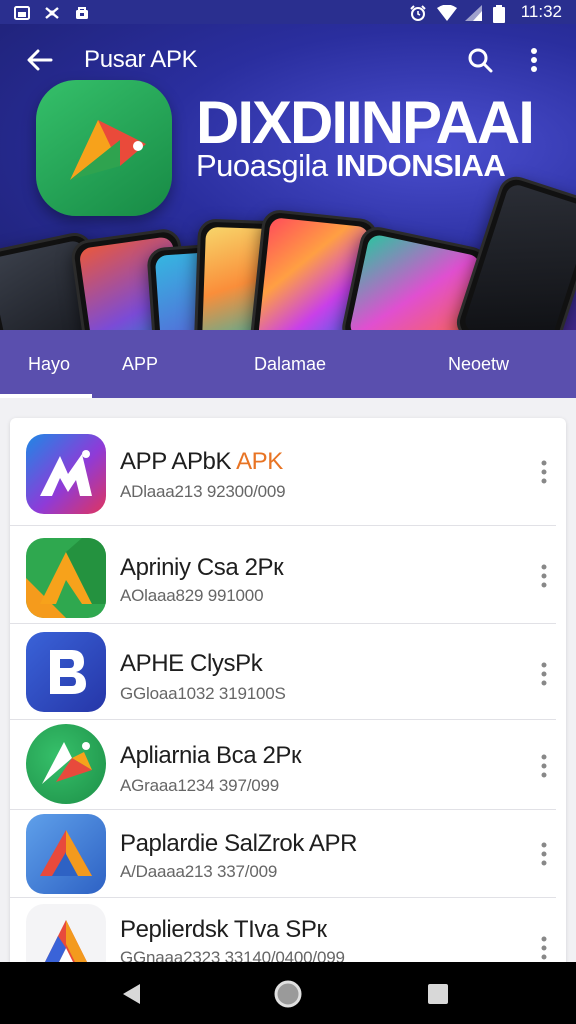 This screenshot has width=576, height=1024. I want to click on app-meta: AGraaa1234 397/099, so click(199, 785).